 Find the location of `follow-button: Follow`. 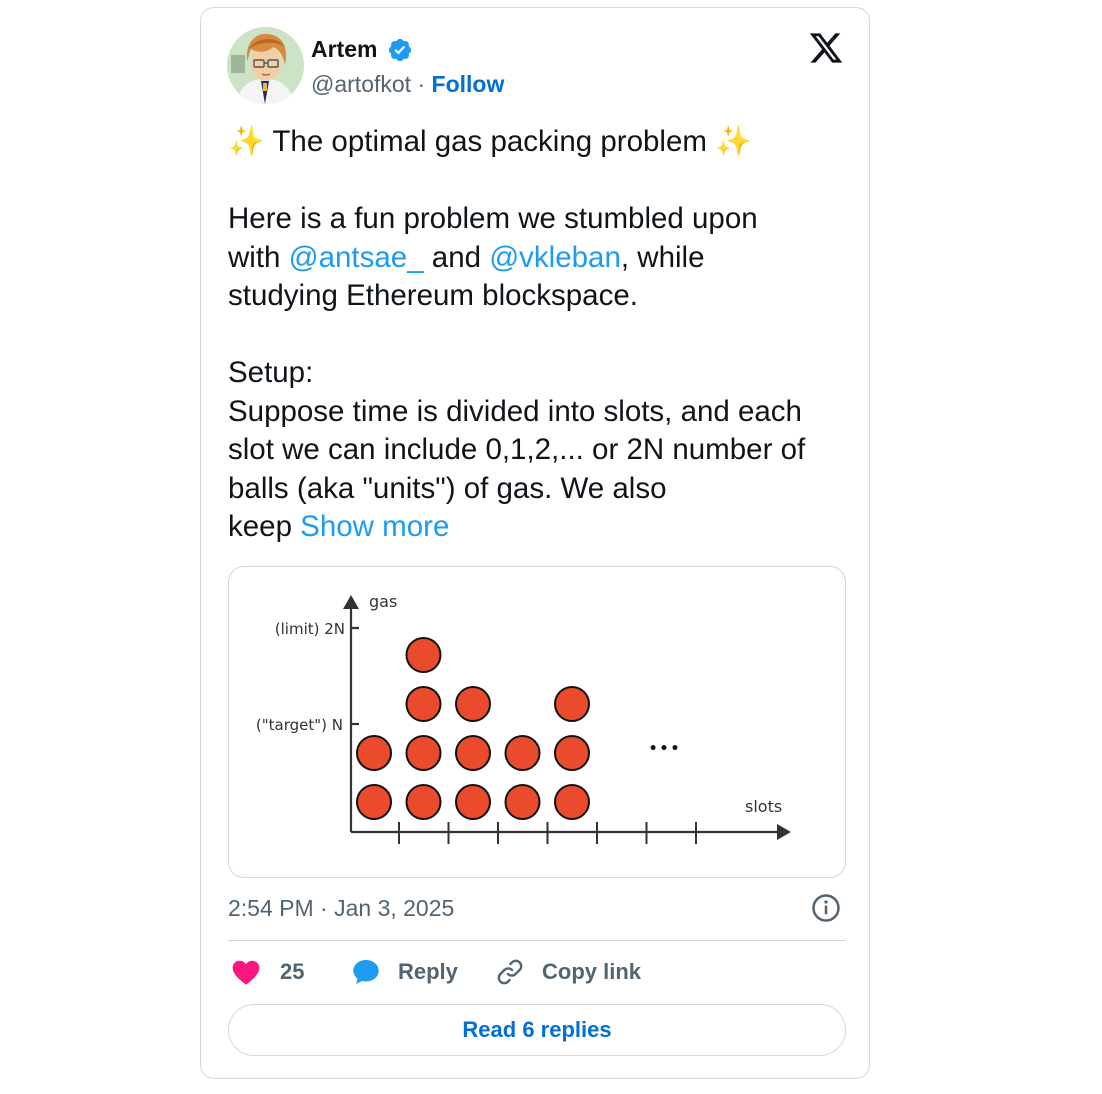

follow-button: Follow is located at coordinates (468, 84).